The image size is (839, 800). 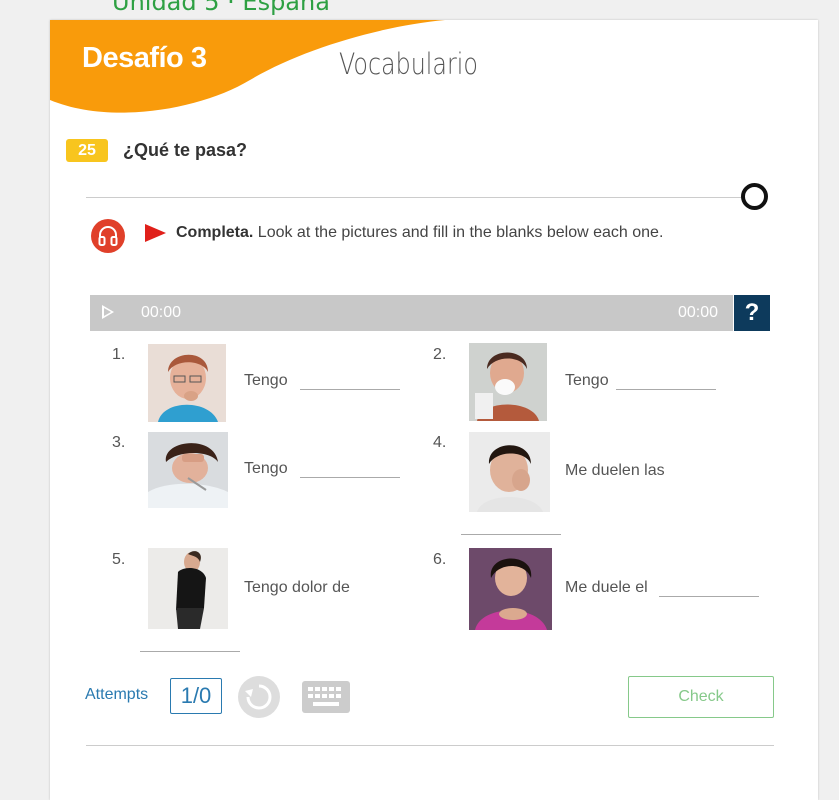 I want to click on attempts-counter: 1/0, so click(x=196, y=696).